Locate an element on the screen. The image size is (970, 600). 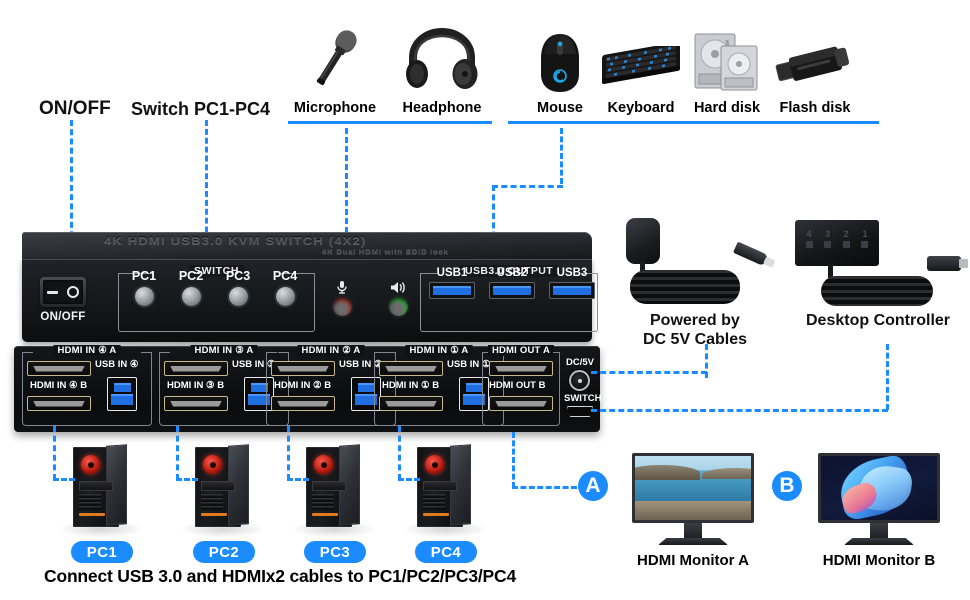
peripheral-label: Flash disk is located at coordinates (815, 108).